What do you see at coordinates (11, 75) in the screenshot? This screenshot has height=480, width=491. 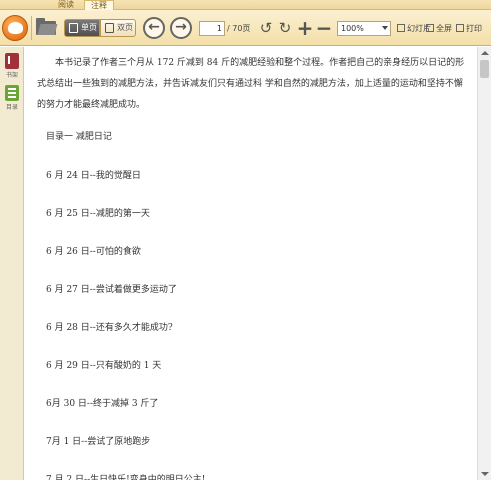 I see `sidebar-item-label: 书架` at bounding box center [11, 75].